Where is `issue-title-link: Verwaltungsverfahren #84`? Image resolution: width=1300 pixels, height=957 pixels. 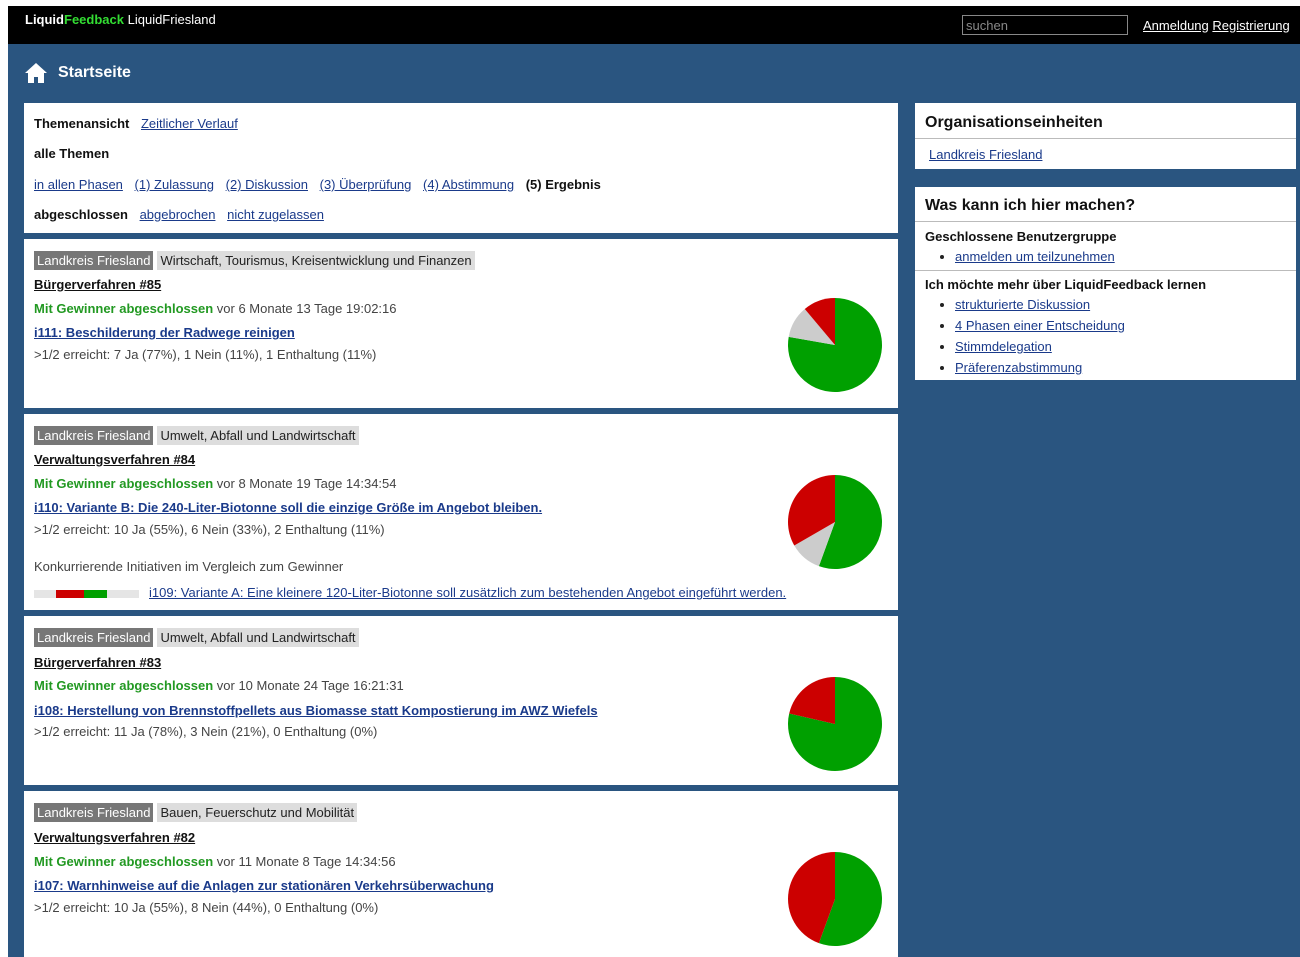
issue-title-link: Verwaltungsverfahren #84 is located at coordinates (114, 459).